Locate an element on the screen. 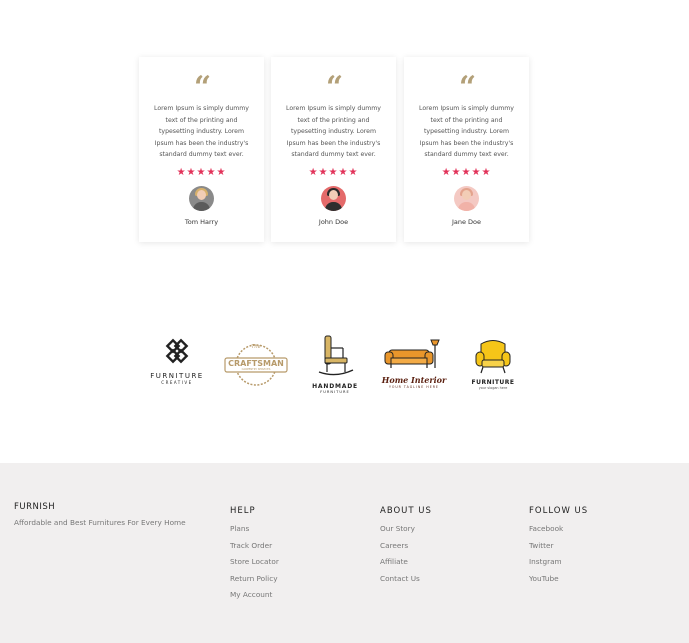  craftsman-logo: The CRAFTSMAN CARPENTRY SERVICES is located at coordinates (256, 366).